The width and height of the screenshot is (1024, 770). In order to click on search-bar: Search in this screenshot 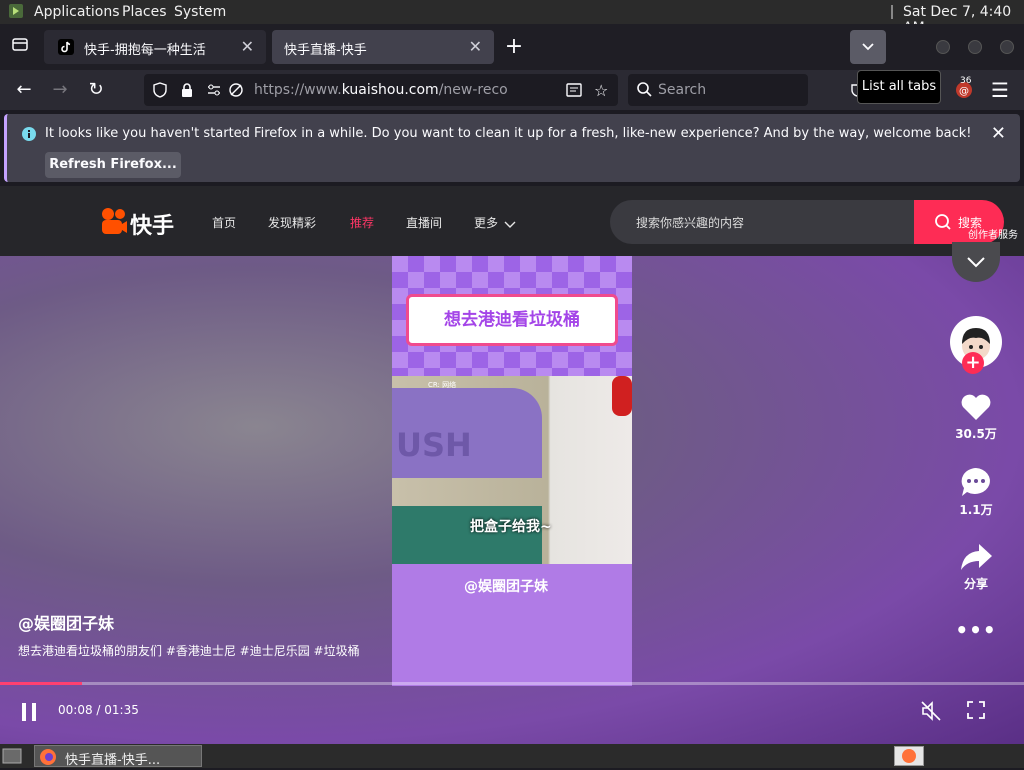, I will do `click(718, 90)`.